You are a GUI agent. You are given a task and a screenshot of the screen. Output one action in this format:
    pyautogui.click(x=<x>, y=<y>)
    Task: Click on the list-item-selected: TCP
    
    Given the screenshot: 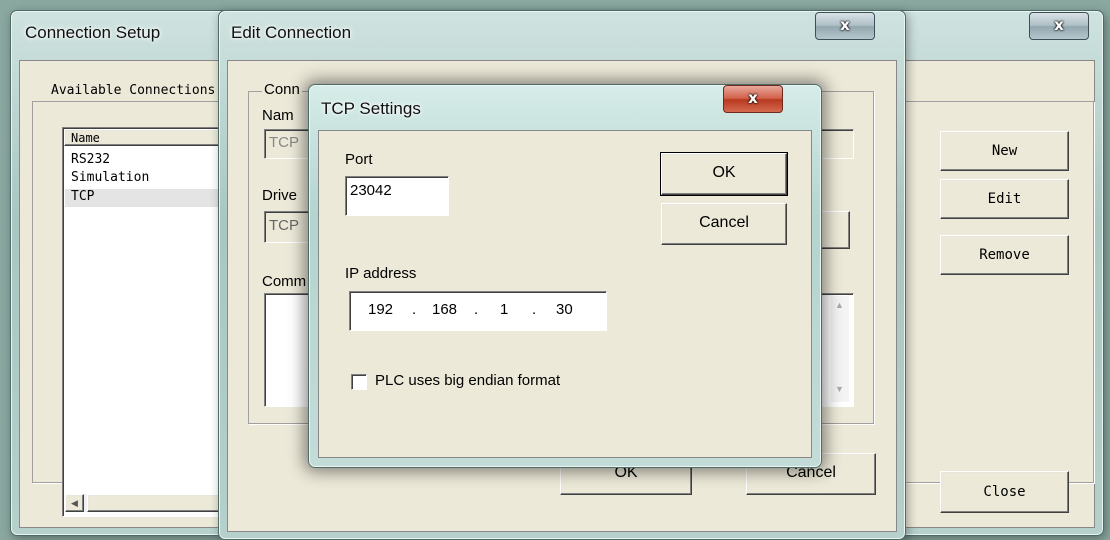 What is the action you would take?
    pyautogui.click(x=147, y=198)
    